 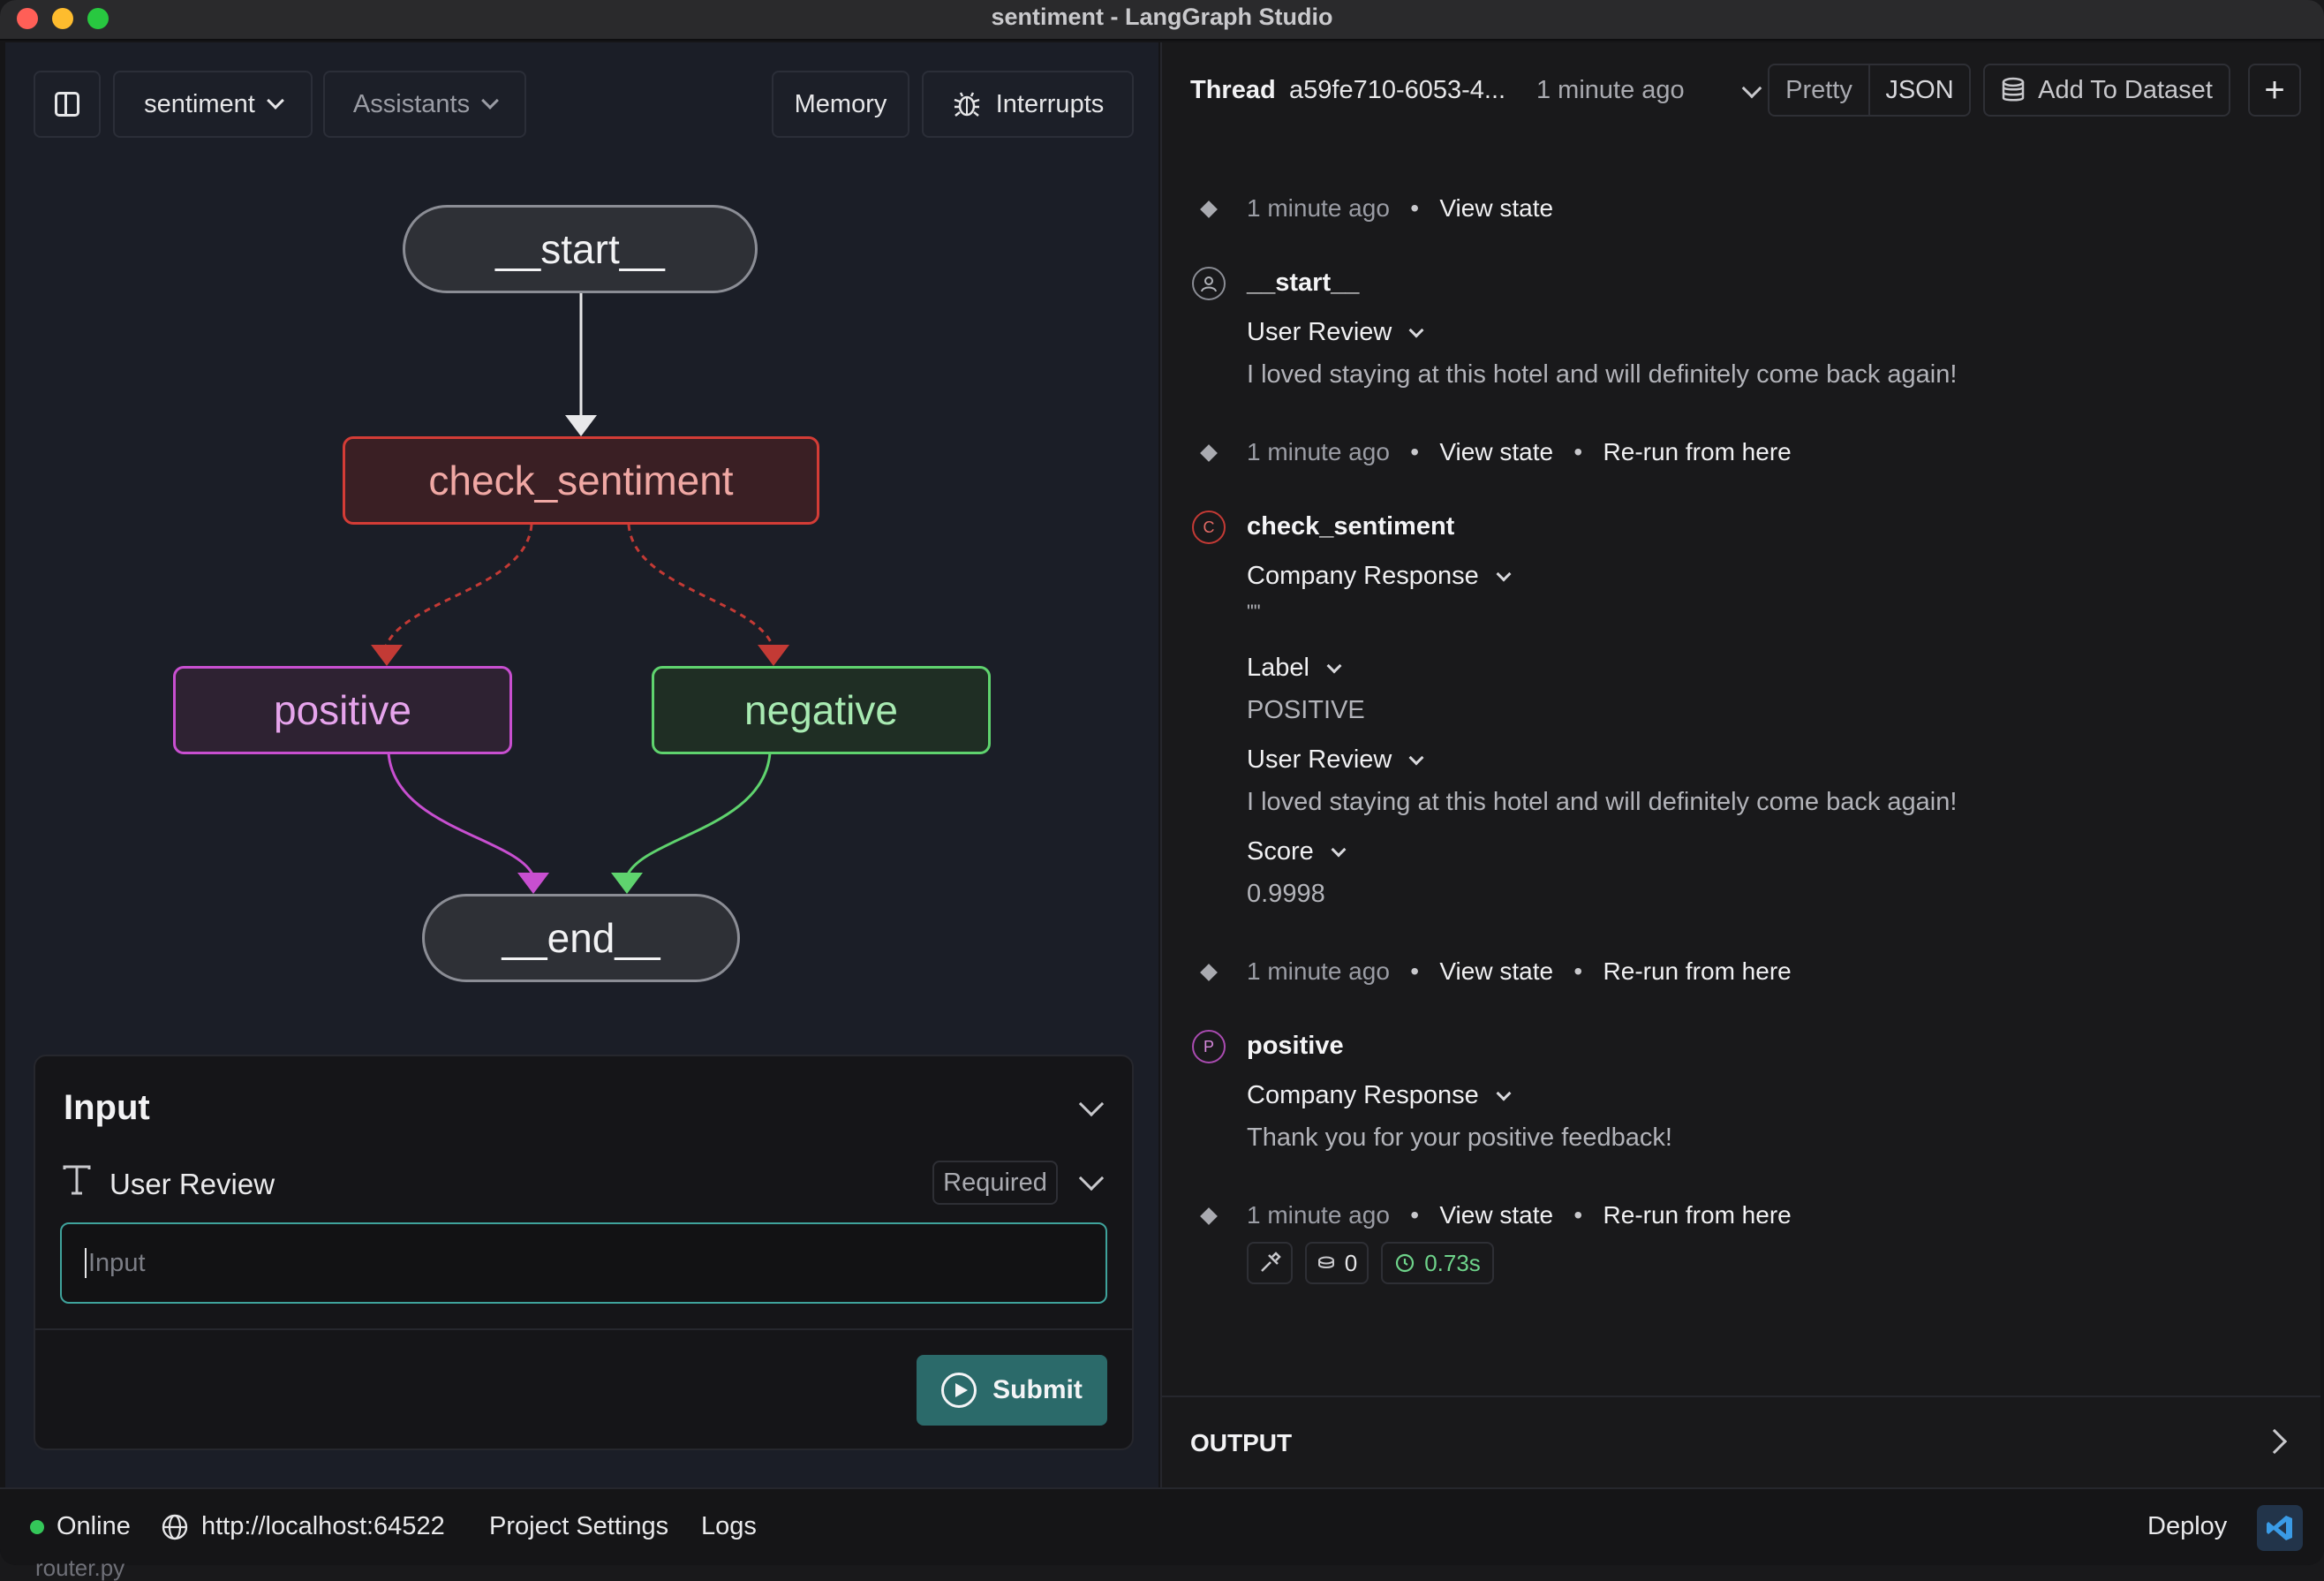 What do you see at coordinates (533, 883) in the screenshot?
I see `arrowhead-positive-end` at bounding box center [533, 883].